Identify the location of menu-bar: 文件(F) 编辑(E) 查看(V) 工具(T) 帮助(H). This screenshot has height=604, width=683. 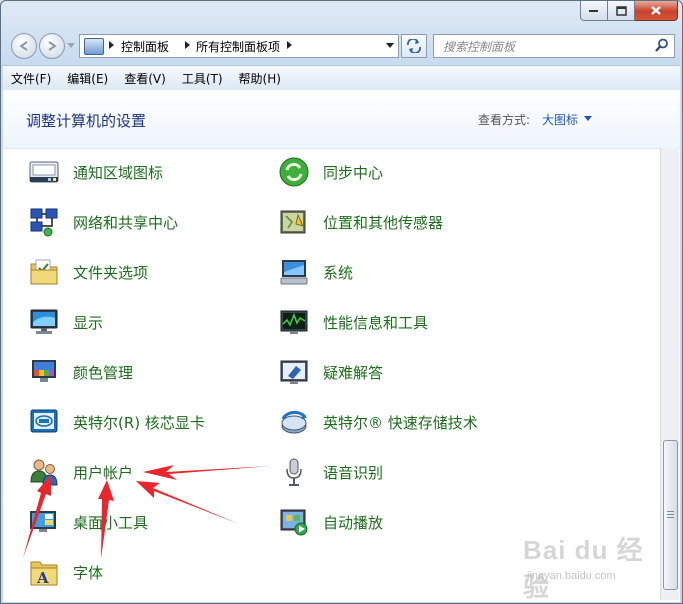
(341, 78).